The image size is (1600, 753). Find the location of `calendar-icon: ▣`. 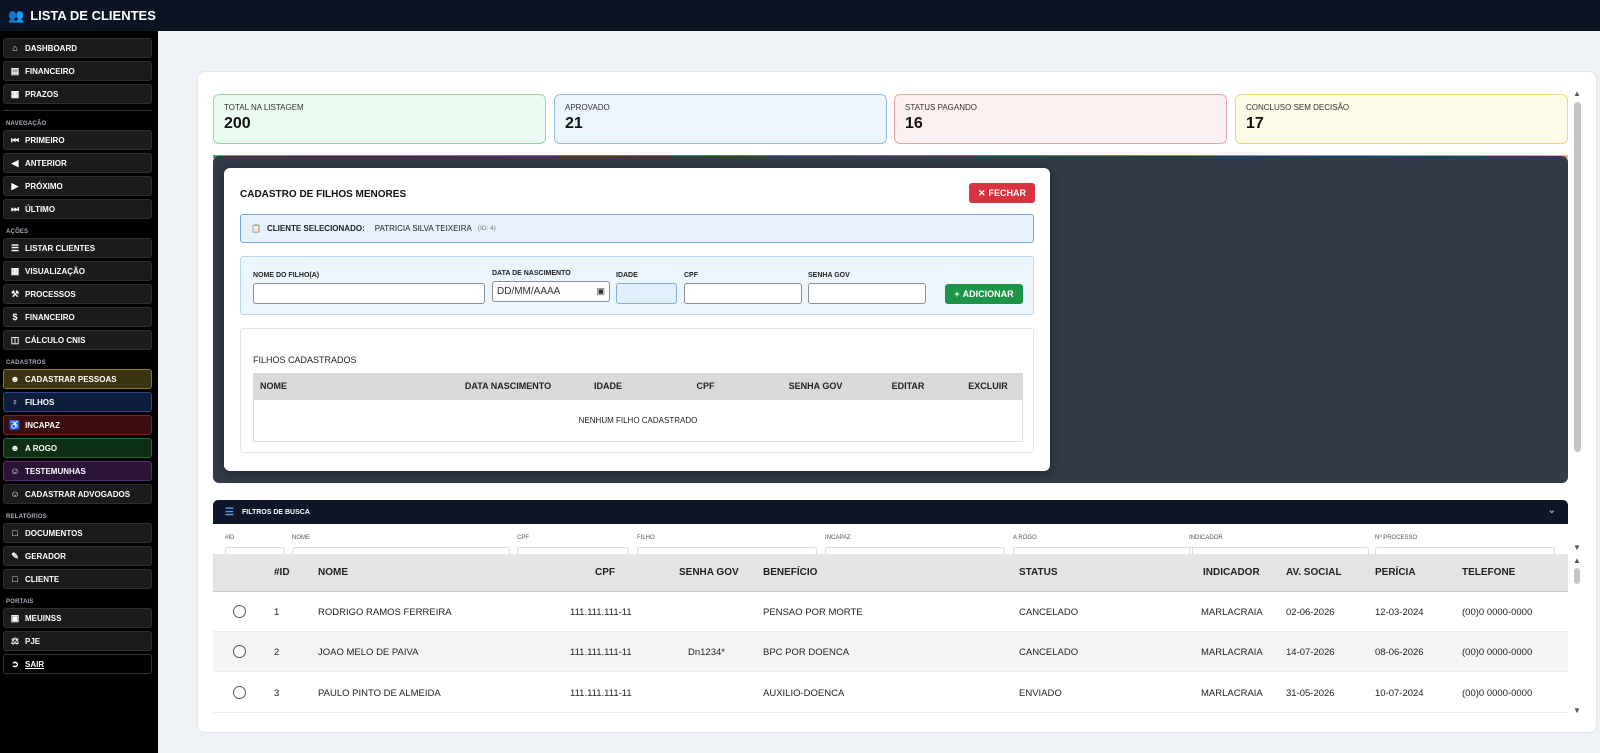

calendar-icon: ▣ is located at coordinates (600, 291).